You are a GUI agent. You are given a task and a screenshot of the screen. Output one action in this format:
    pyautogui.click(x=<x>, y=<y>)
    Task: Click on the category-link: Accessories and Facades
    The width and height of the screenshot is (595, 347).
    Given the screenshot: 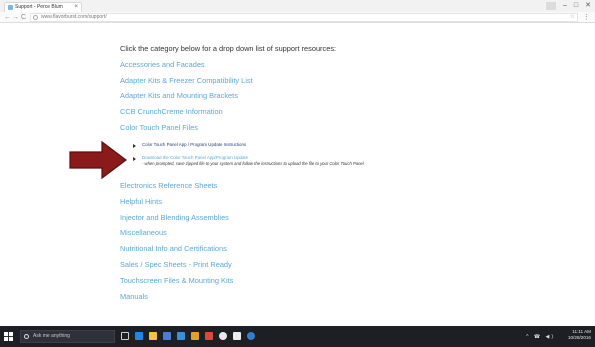 What is the action you would take?
    pyautogui.click(x=162, y=64)
    